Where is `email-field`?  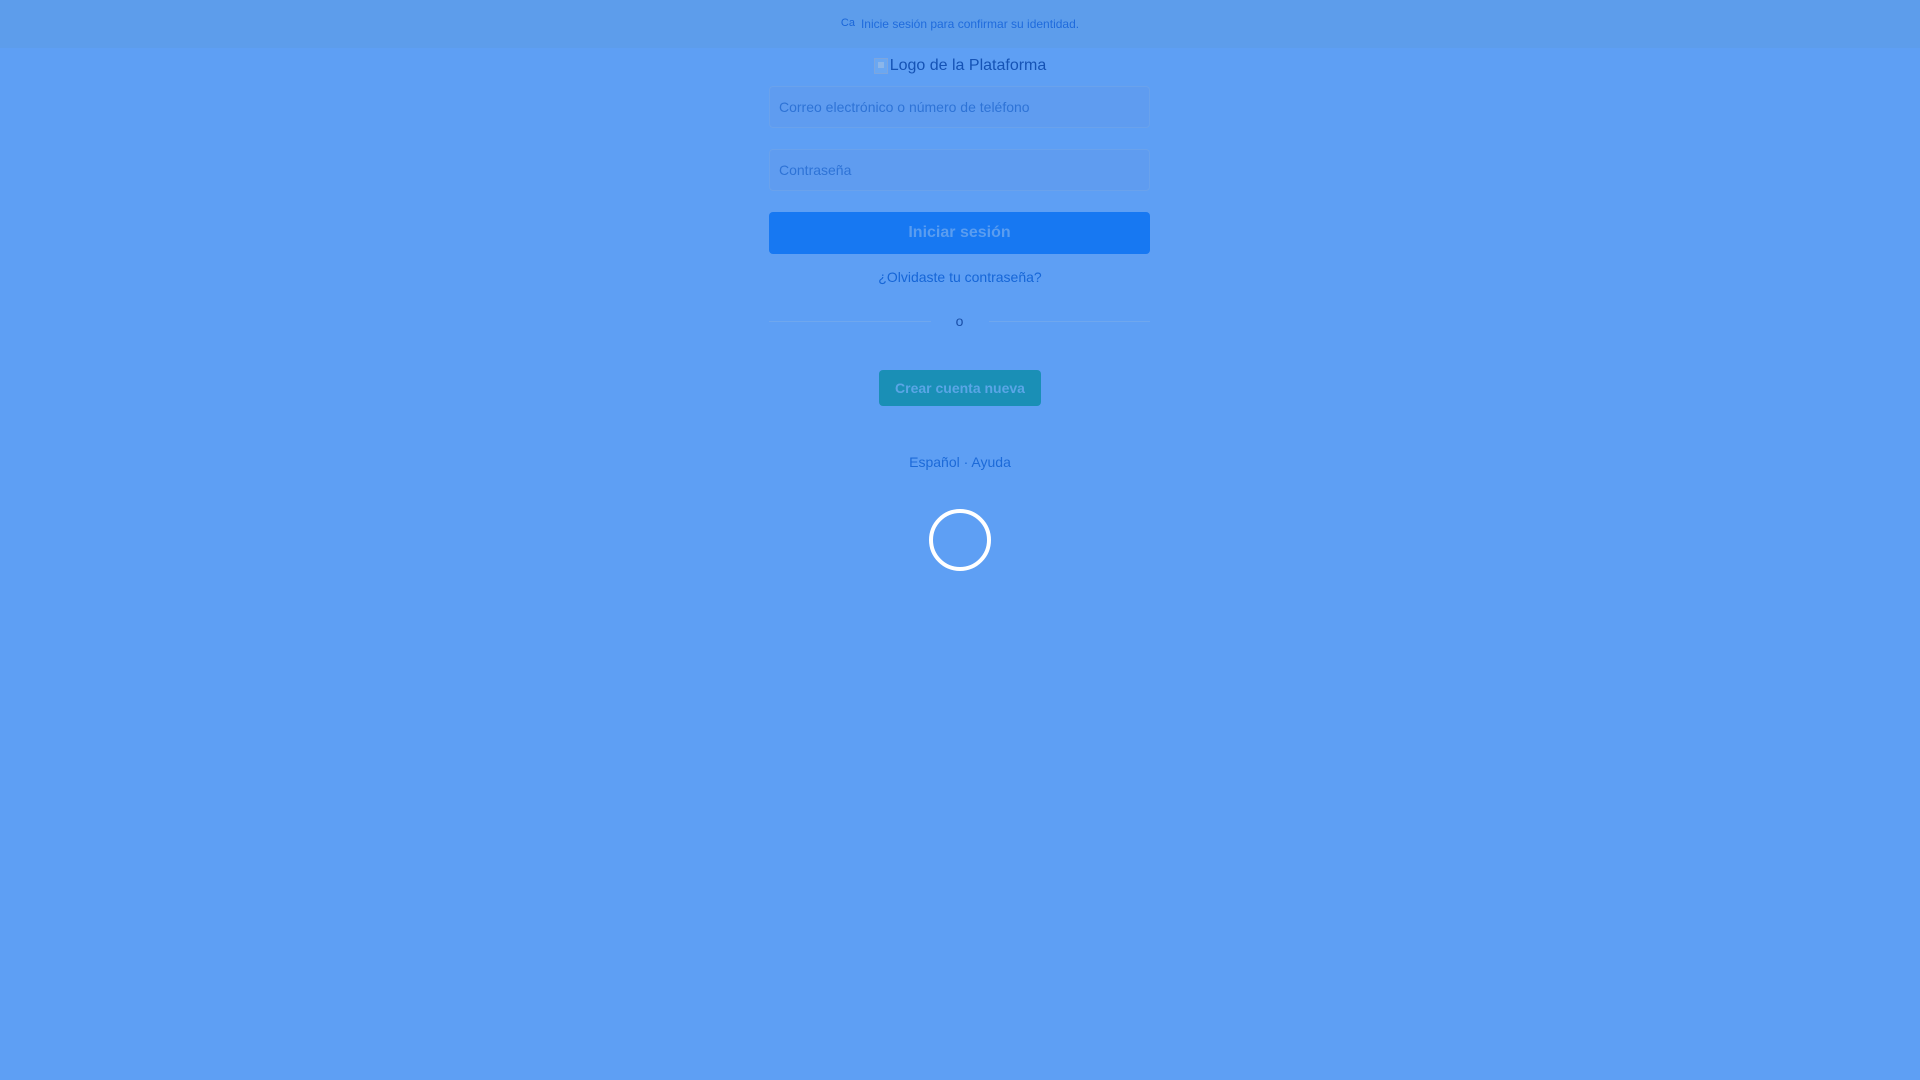
email-field is located at coordinates (959, 107).